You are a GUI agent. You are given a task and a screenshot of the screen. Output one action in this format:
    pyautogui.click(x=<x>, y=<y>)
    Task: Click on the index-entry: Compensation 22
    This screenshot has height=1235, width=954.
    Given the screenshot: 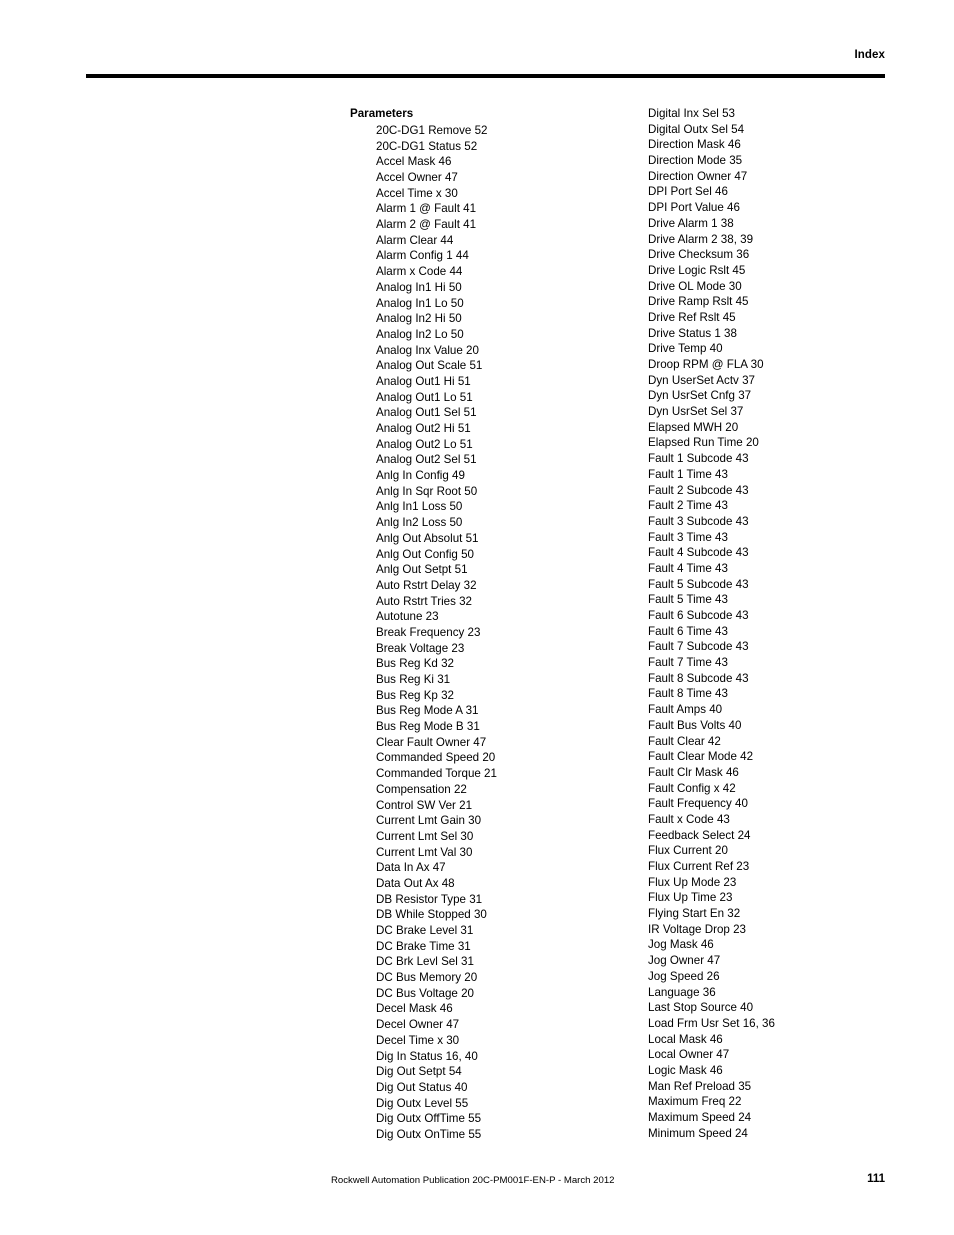 What is the action you would take?
    pyautogui.click(x=421, y=789)
    